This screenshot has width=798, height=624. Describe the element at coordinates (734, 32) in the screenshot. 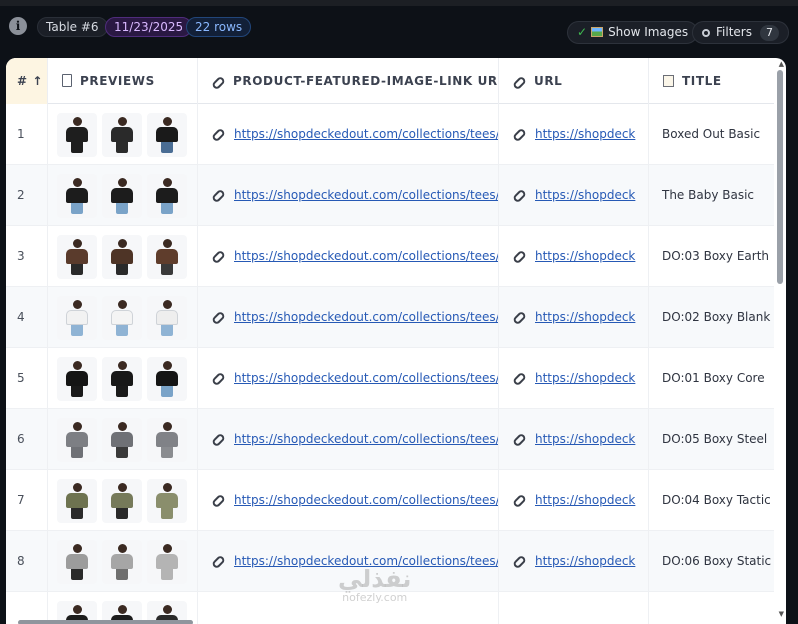

I see `filters-label: Filters` at that location.